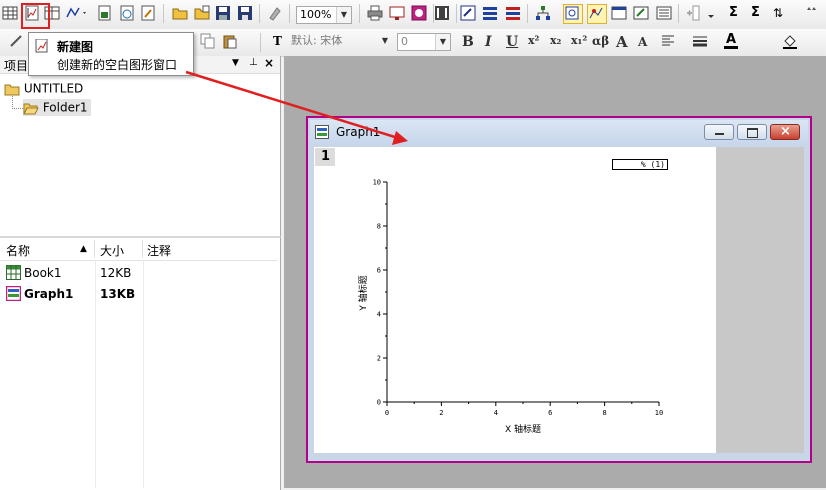 The width and height of the screenshot is (826, 490). What do you see at coordinates (208, 41) in the screenshot?
I see `copy-icon` at bounding box center [208, 41].